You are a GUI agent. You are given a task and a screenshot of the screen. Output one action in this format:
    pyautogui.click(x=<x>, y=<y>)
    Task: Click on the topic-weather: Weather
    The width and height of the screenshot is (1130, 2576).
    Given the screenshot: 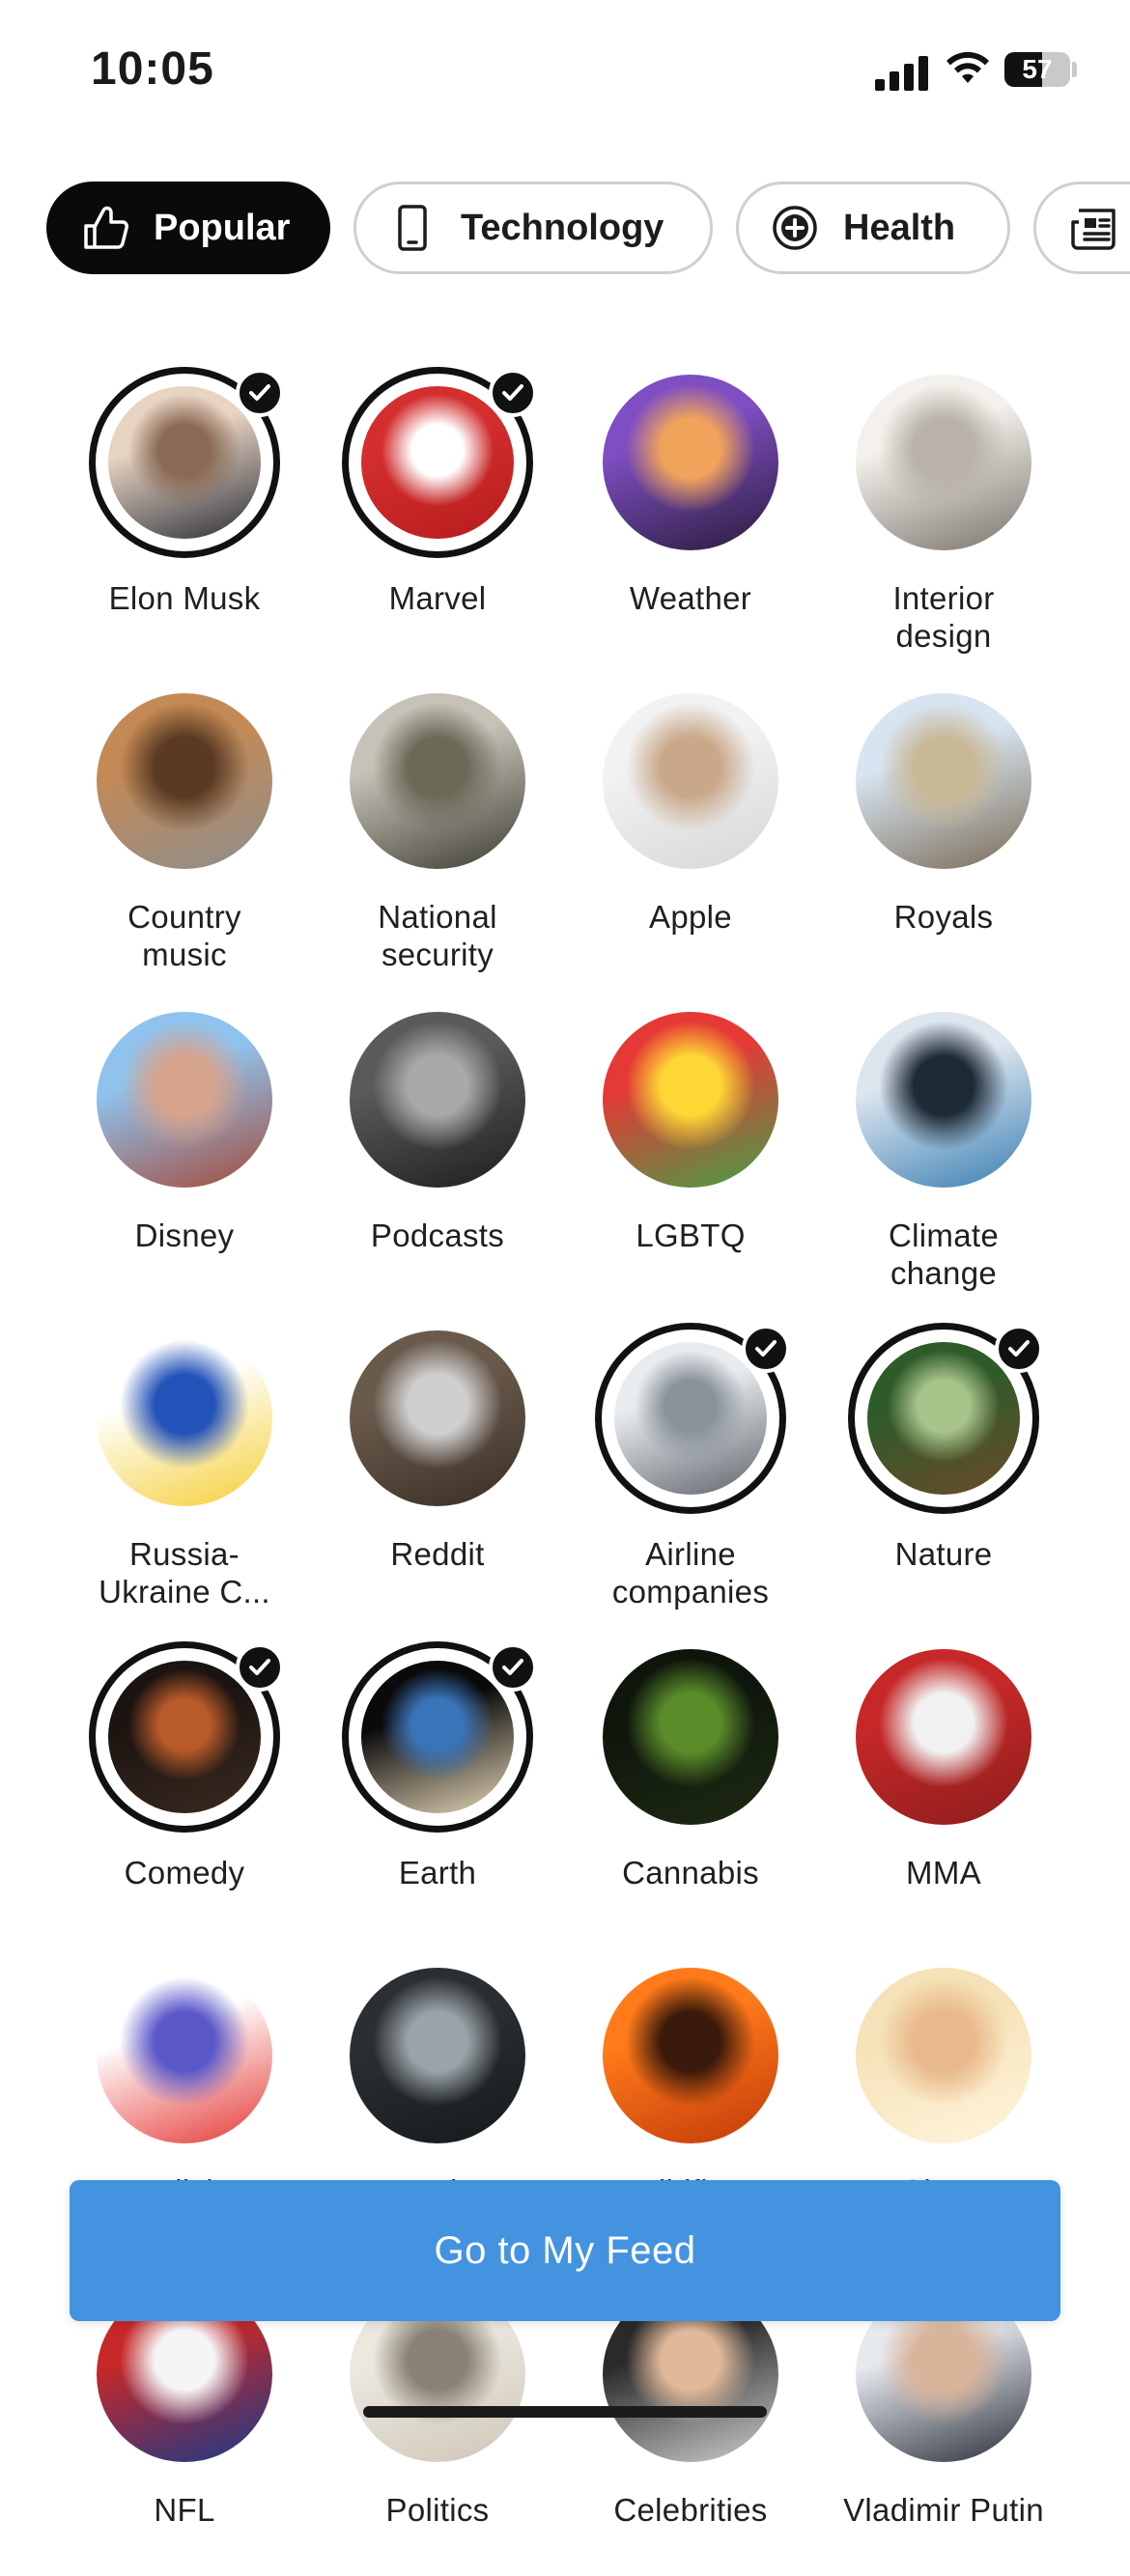 What is the action you would take?
    pyautogui.click(x=690, y=519)
    